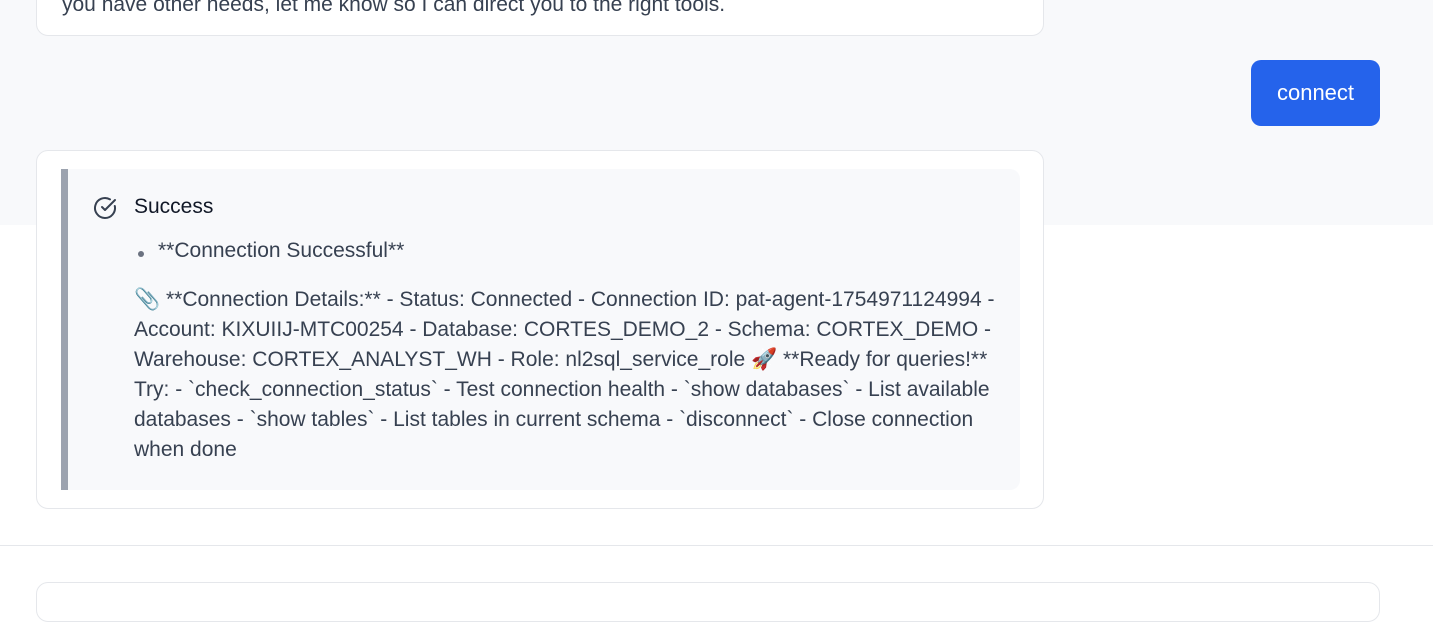 Image resolution: width=1433 pixels, height=622 pixels. I want to click on alert-title: Success, so click(174, 206).